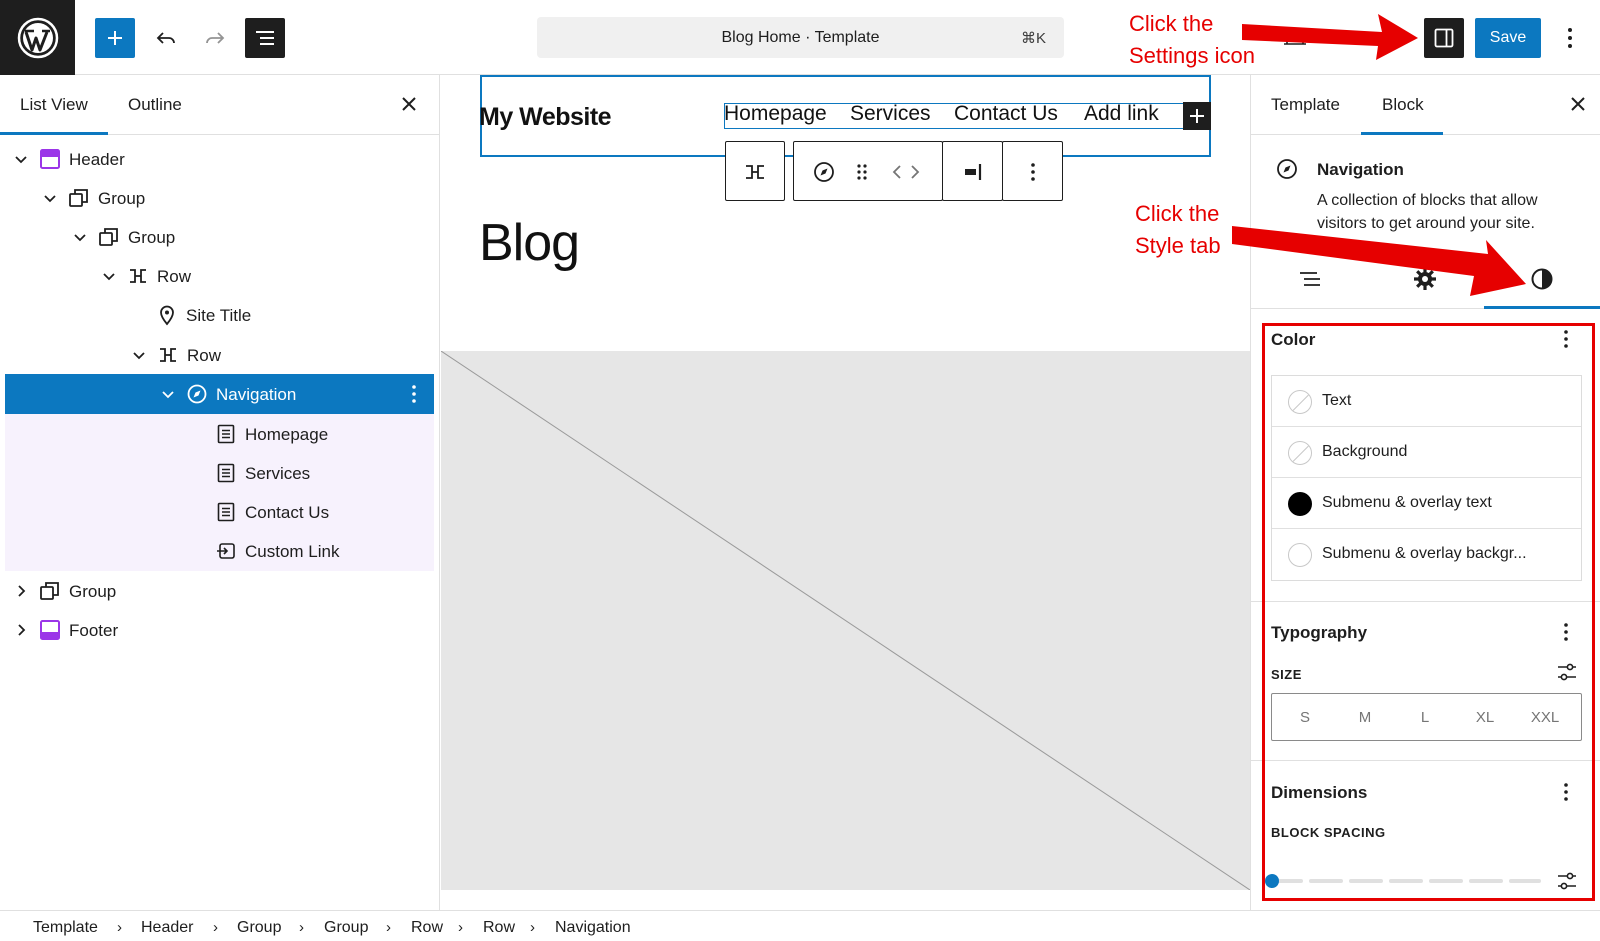 Image resolution: width=1600 pixels, height=941 pixels. I want to click on close-icon, so click(409, 104).